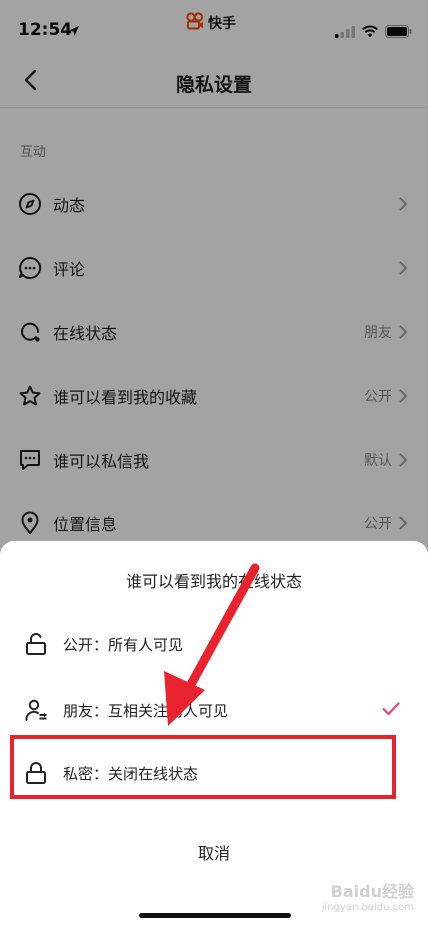 Image resolution: width=428 pixels, height=928 pixels. What do you see at coordinates (146, 711) in the screenshot?
I see `option-label: 朋友：互相关注的人可见` at bounding box center [146, 711].